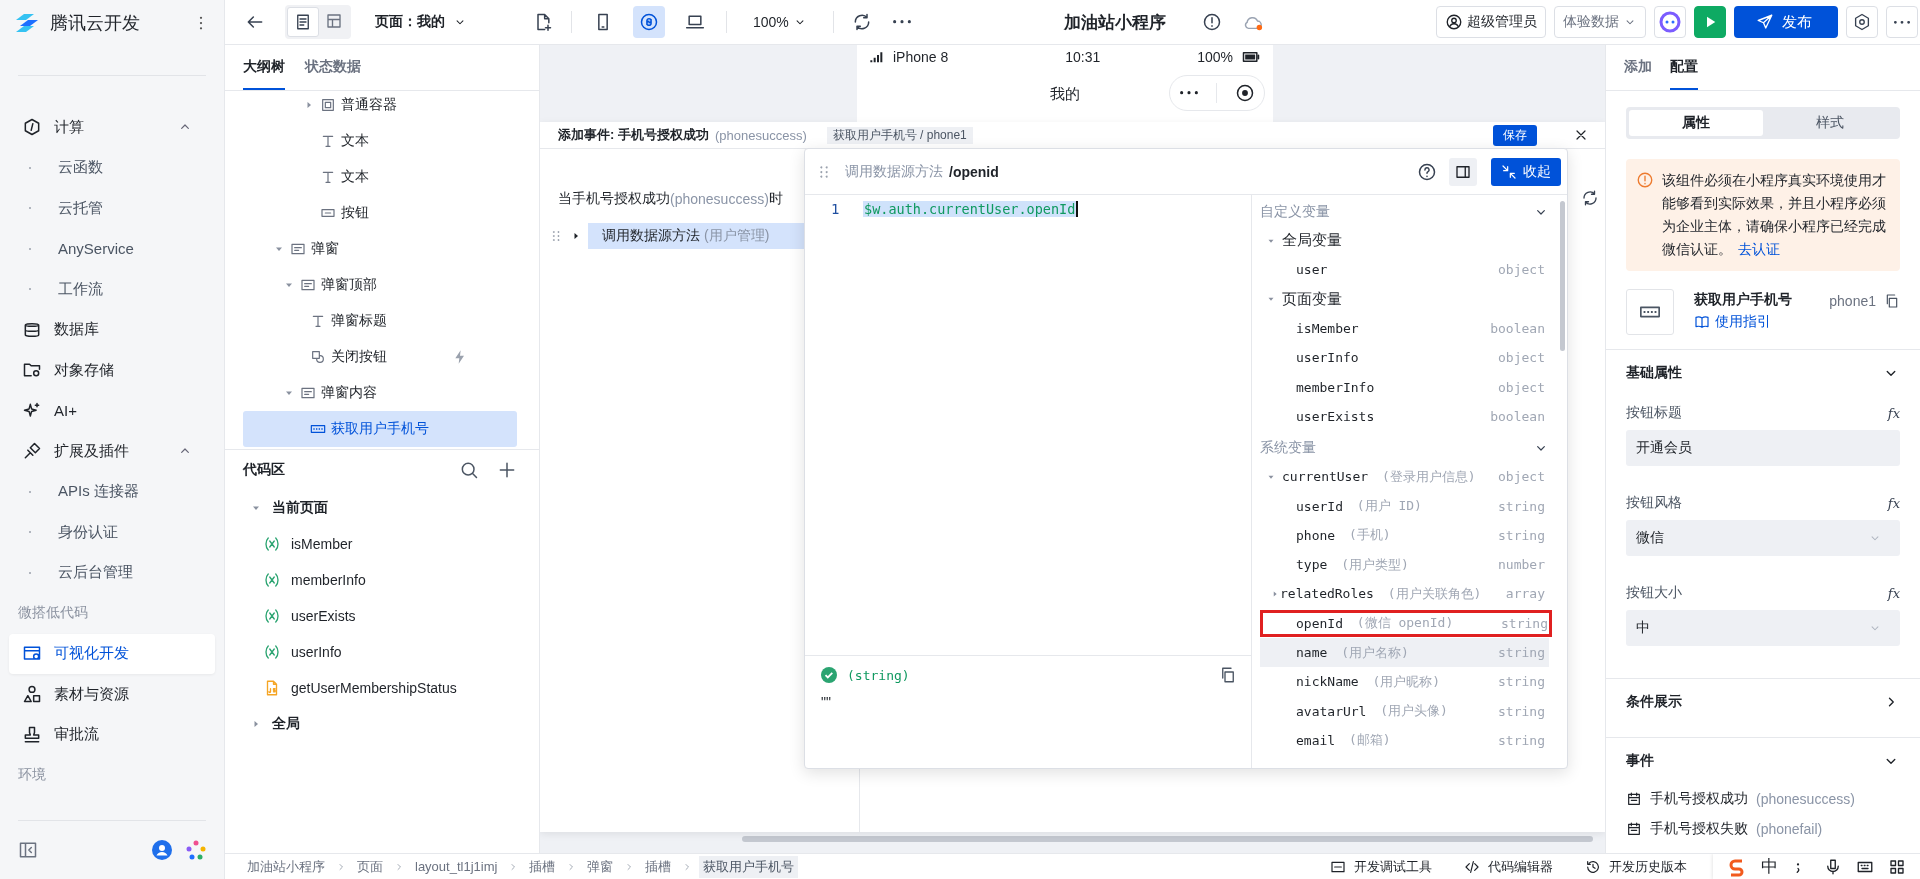  I want to click on breadcrumb-item: 页面, so click(370, 866).